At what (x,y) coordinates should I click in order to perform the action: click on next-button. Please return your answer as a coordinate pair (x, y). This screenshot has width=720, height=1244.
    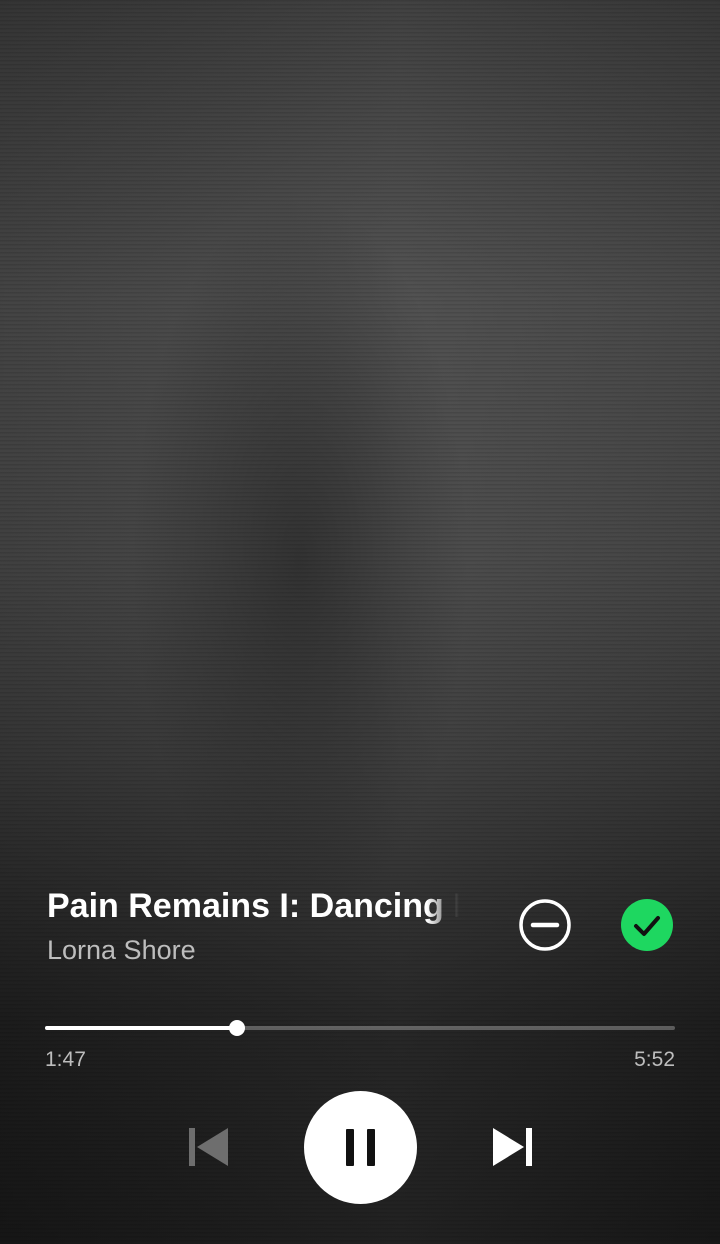
    Looking at the image, I should click on (512, 1147).